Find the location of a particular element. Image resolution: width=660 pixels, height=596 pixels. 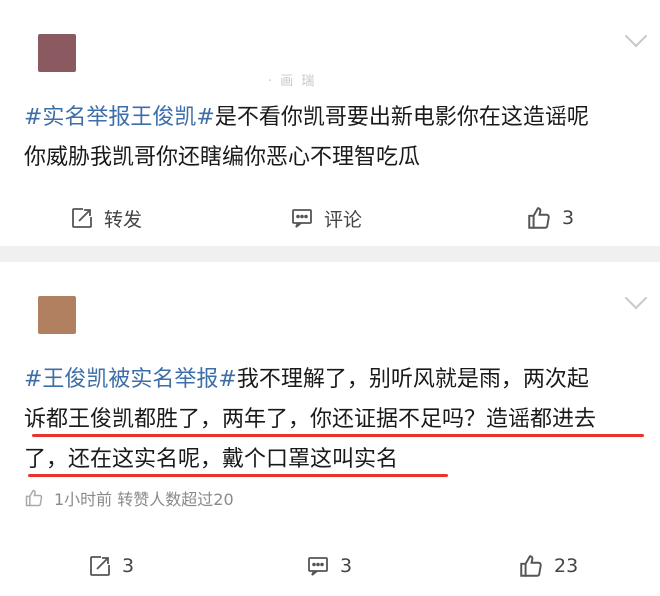

post-meta: 1小时前 转赞人数超过20 is located at coordinates (129, 498).